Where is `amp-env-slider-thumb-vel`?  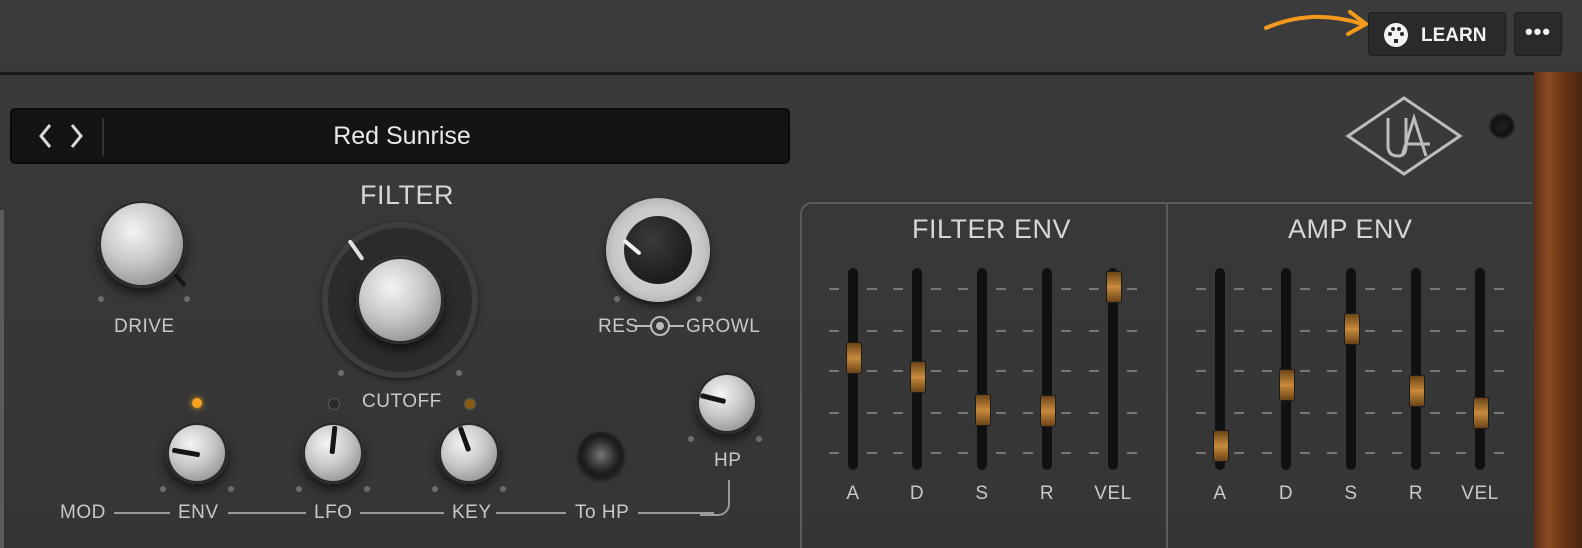 amp-env-slider-thumb-vel is located at coordinates (1481, 413).